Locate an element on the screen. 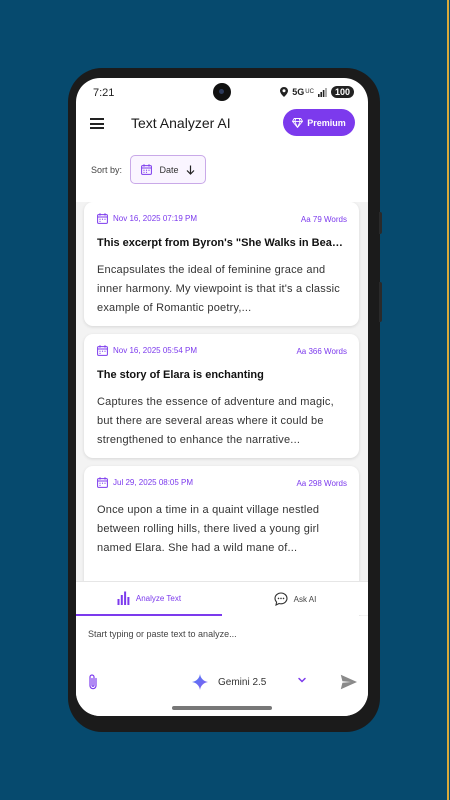 The width and height of the screenshot is (450, 800). card-date: Nov 16, 2025 07:19 PM is located at coordinates (147, 218).